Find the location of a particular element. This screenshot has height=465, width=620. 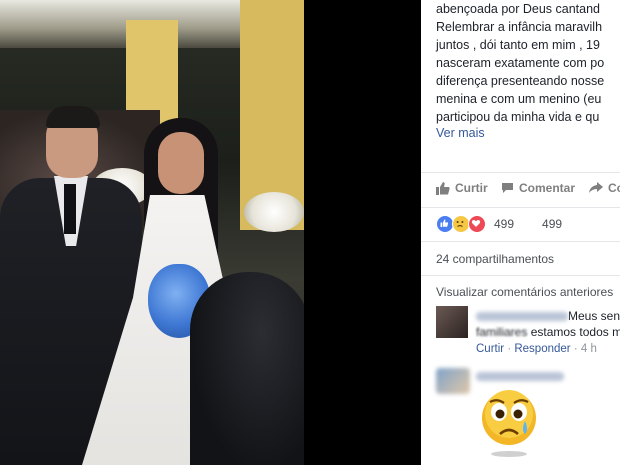

groom-hair is located at coordinates (73, 117).